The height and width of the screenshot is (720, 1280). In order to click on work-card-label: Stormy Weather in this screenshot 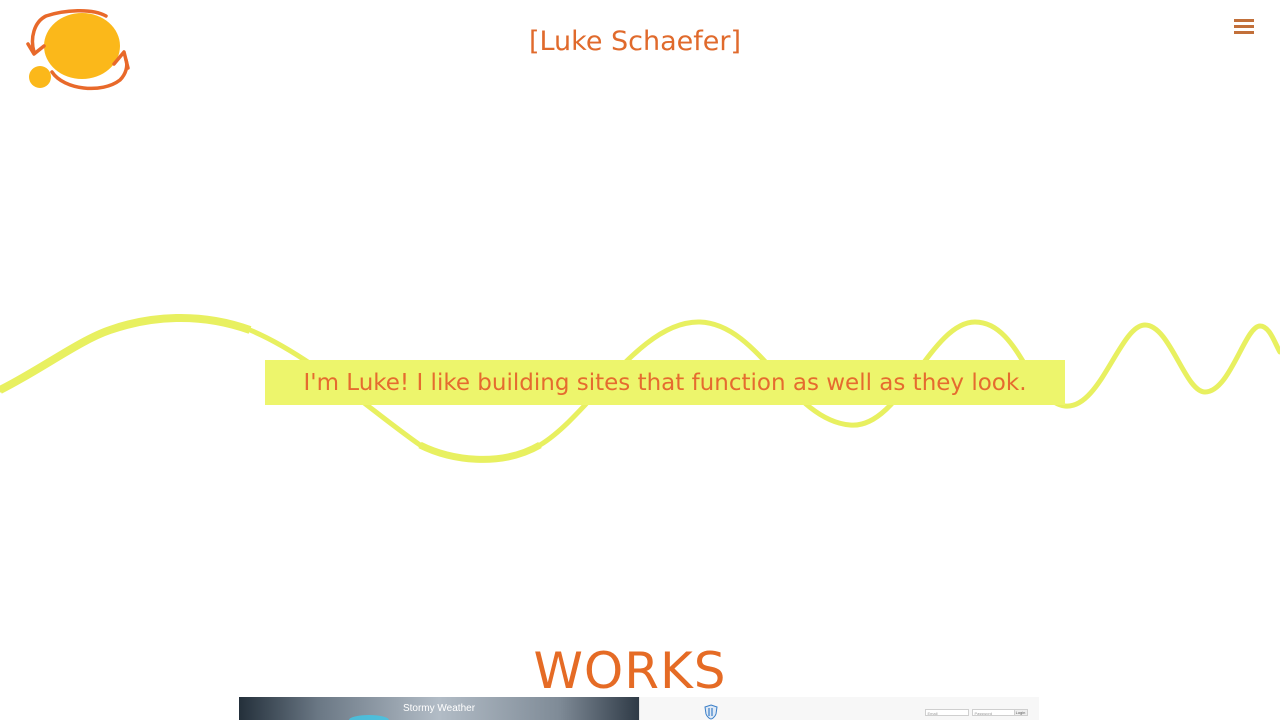, I will do `click(439, 708)`.